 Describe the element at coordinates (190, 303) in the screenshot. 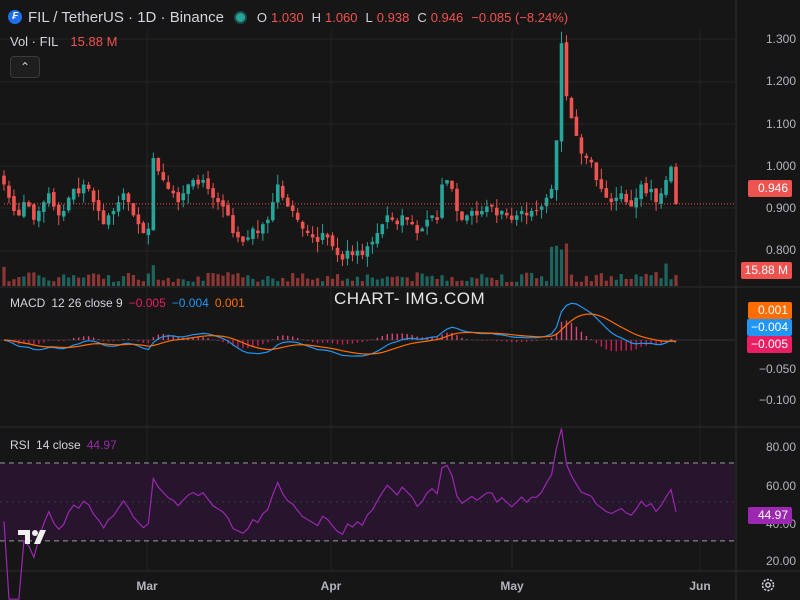

I see `macd-line-value: −0.004` at that location.